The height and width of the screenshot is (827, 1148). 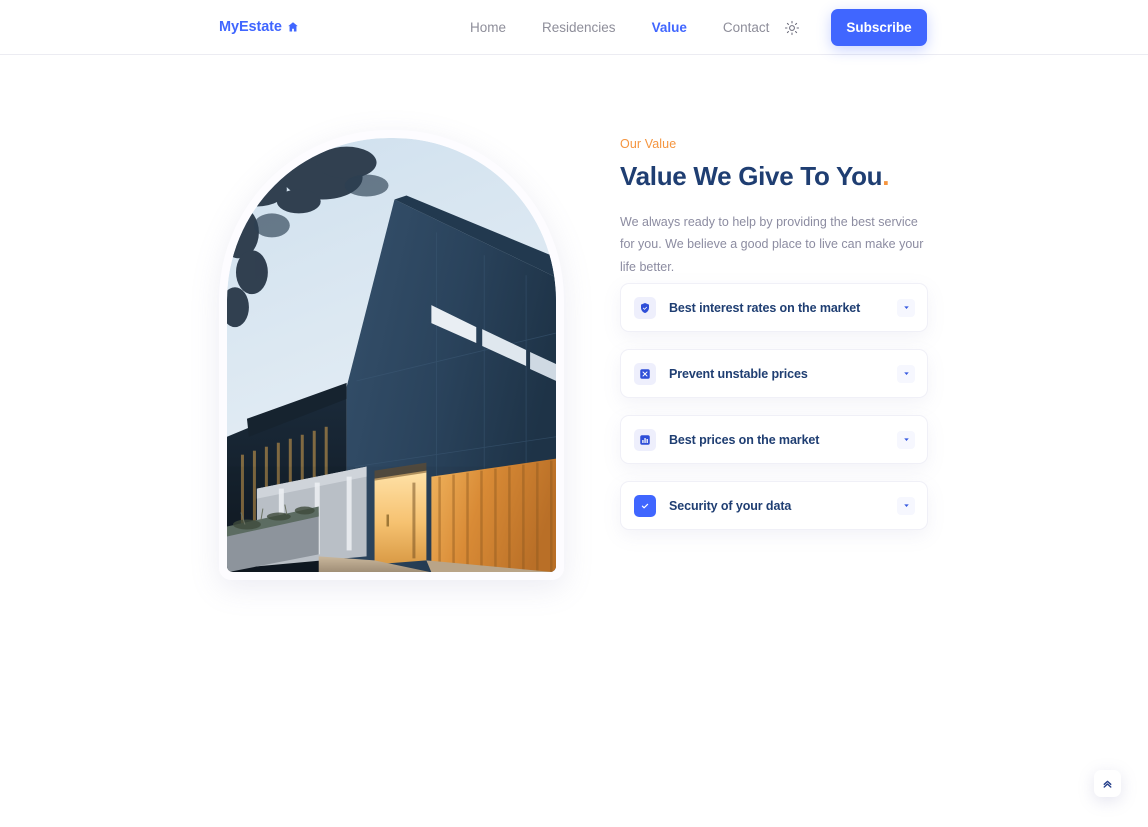 What do you see at coordinates (744, 439) in the screenshot?
I see `accordion-label: Best prices on the market` at bounding box center [744, 439].